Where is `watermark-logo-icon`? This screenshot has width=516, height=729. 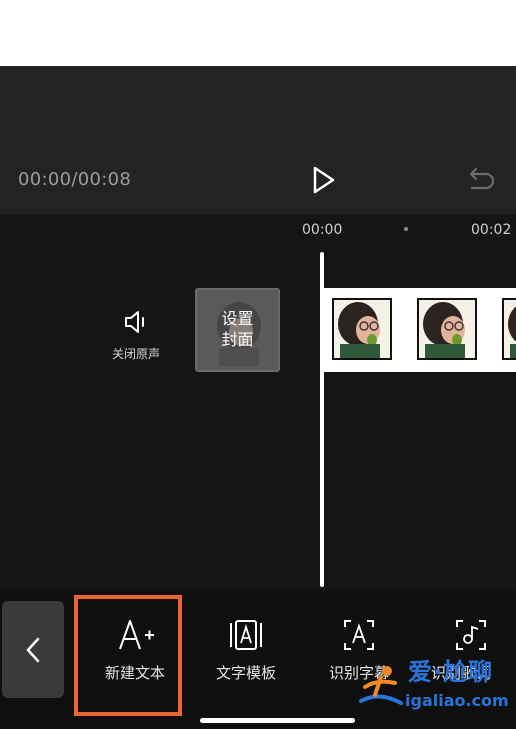 watermark-logo-icon is located at coordinates (381, 685).